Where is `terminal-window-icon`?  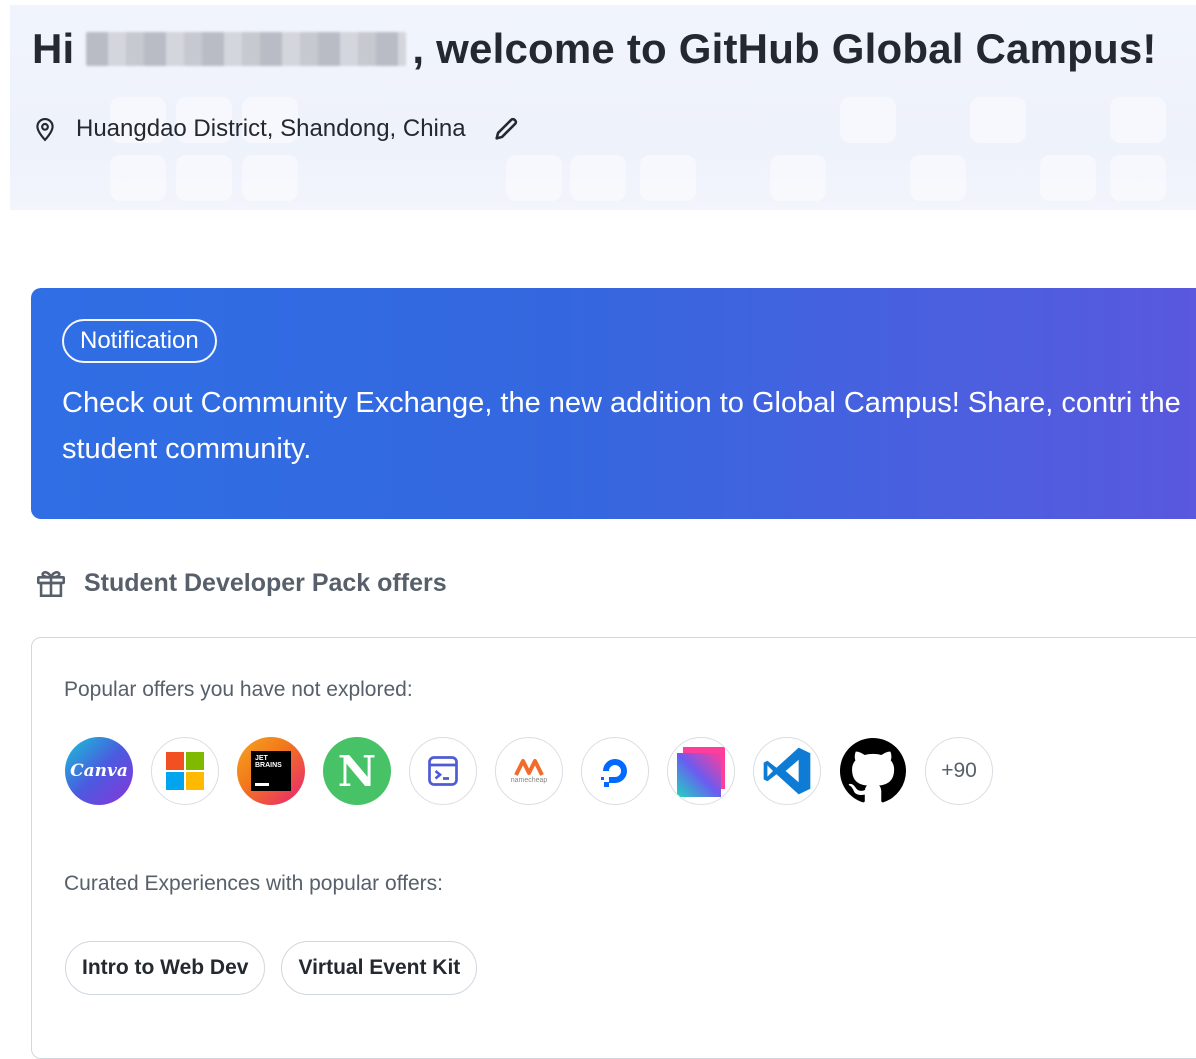
terminal-window-icon is located at coordinates (443, 771).